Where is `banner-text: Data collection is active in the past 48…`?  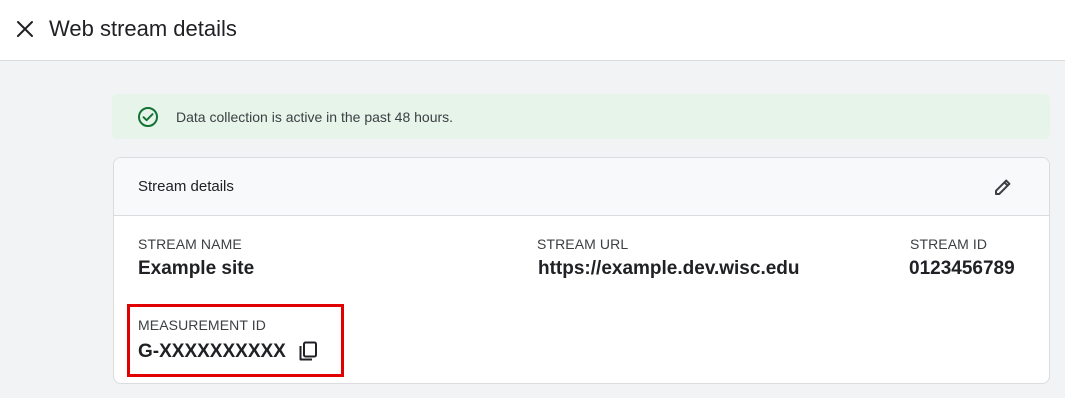 banner-text: Data collection is active in the past 48… is located at coordinates (315, 117).